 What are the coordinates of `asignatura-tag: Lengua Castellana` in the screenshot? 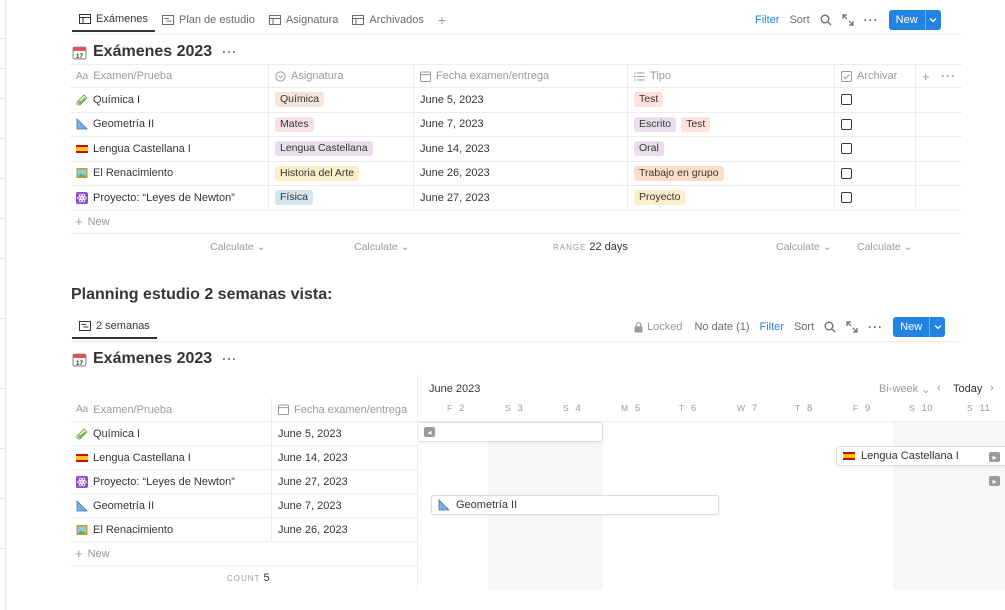 It's located at (324, 149).